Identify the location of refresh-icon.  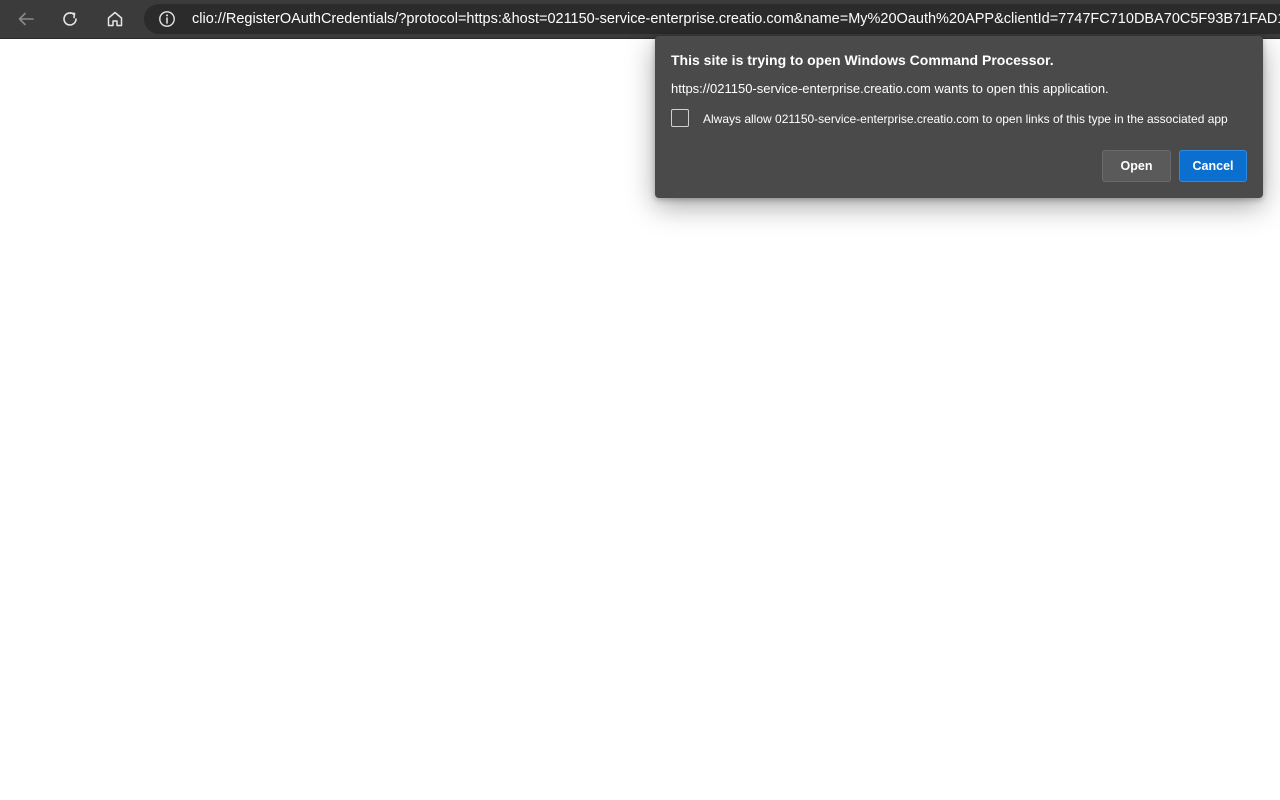
(70, 19).